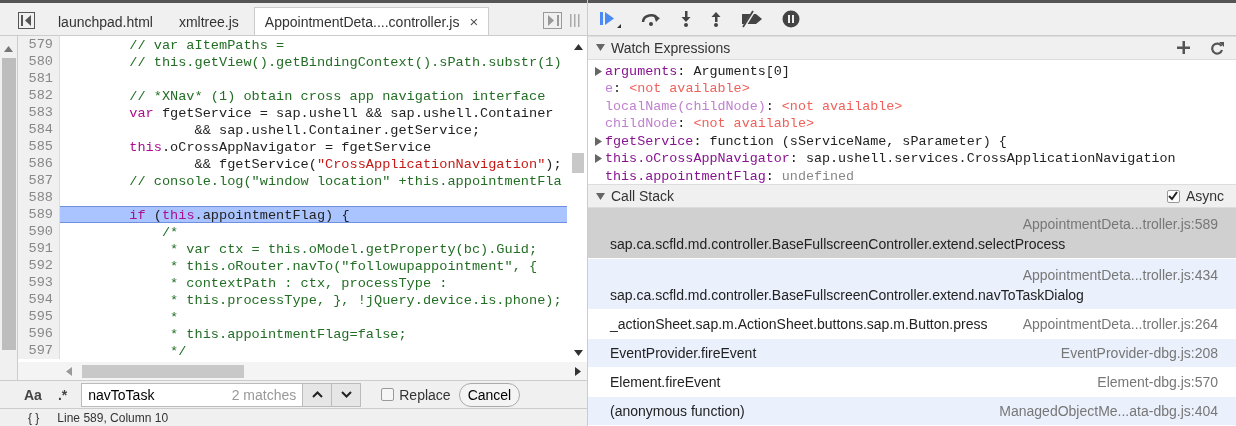 The image size is (1236, 426). What do you see at coordinates (33, 394) in the screenshot?
I see `match-case-toggle: Aa` at bounding box center [33, 394].